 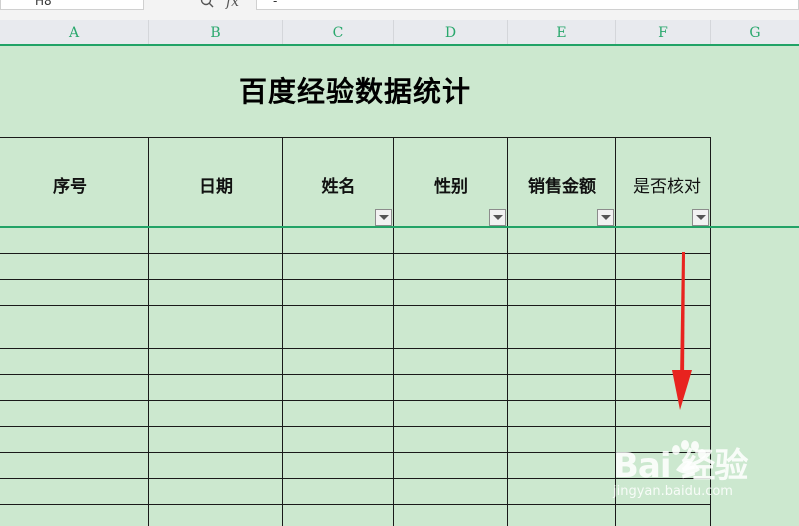 I want to click on column-header-f: F, so click(x=663, y=32).